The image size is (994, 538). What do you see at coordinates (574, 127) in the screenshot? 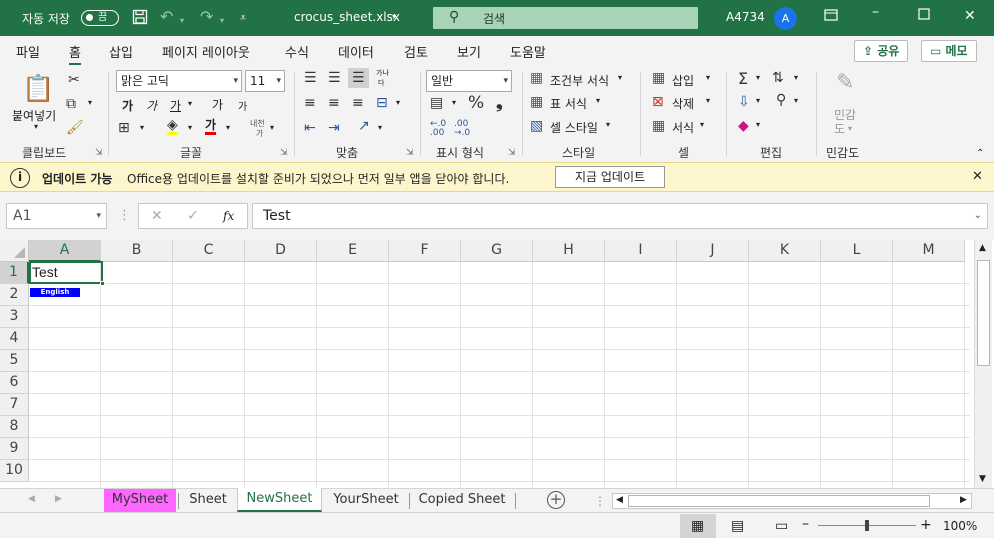
I see `cell-style-button: 셀 스타일` at bounding box center [574, 127].